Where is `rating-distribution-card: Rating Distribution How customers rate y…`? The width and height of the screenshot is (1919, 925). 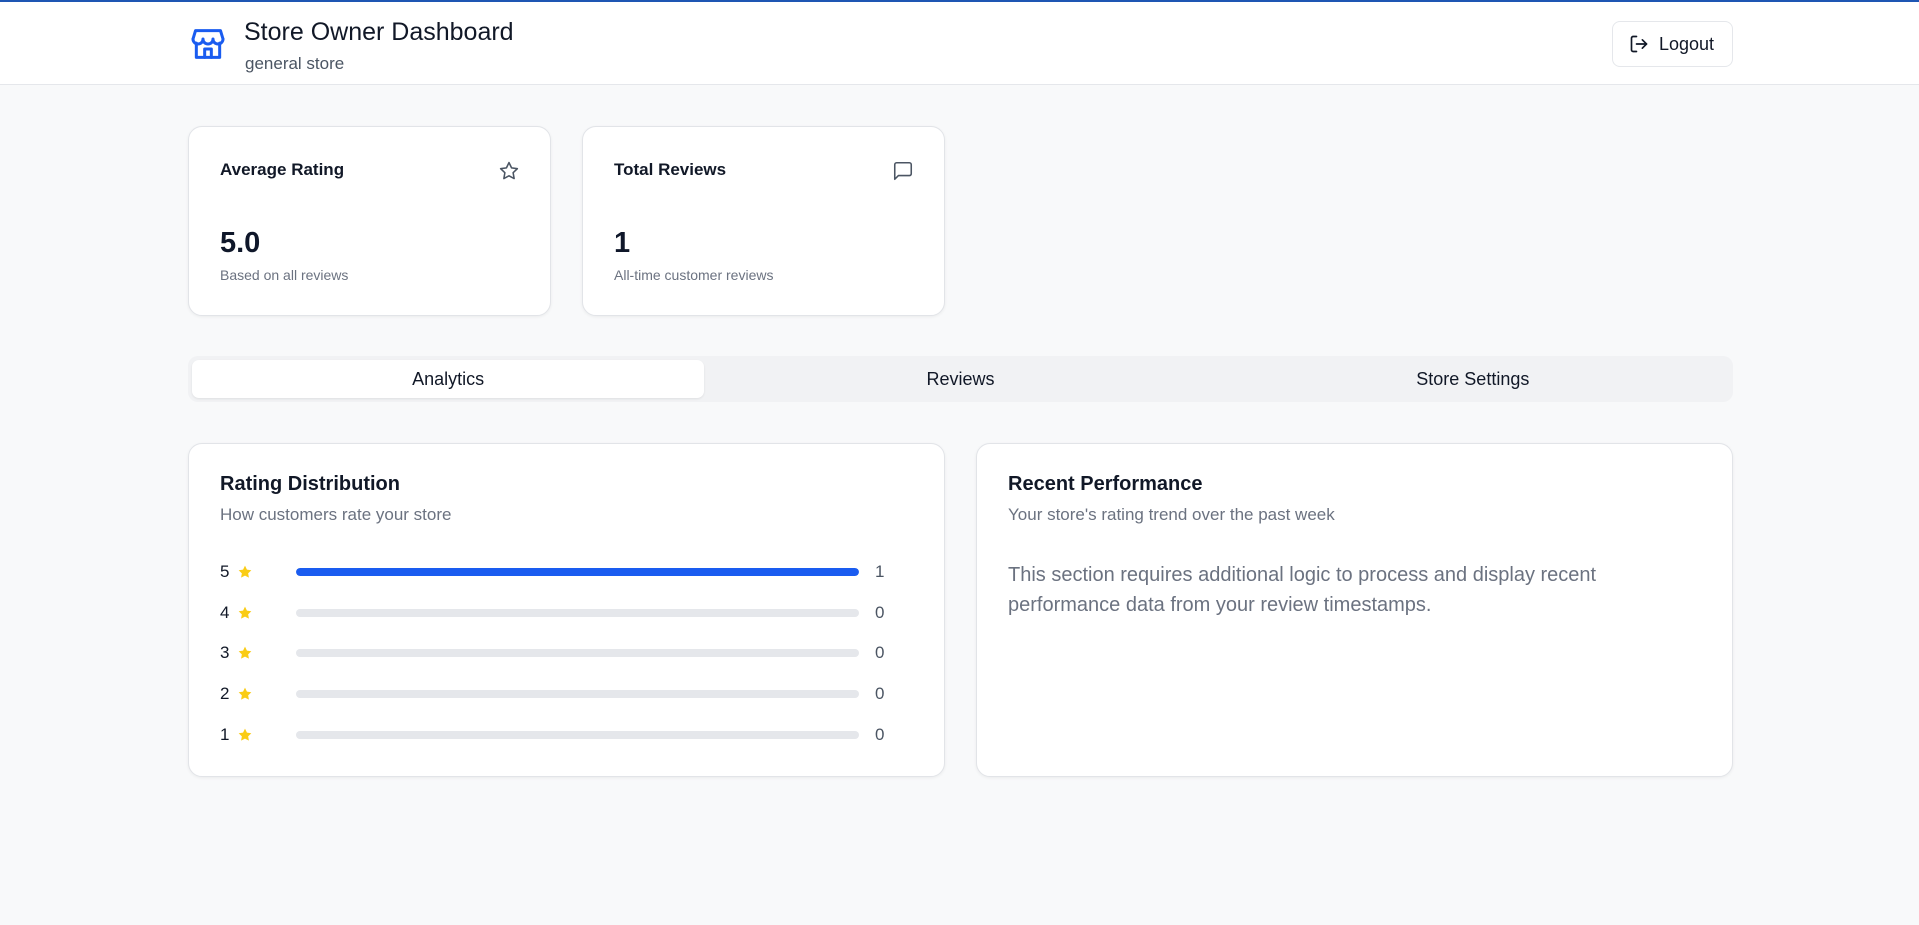 rating-distribution-card: Rating Distribution How customers rate y… is located at coordinates (566, 610).